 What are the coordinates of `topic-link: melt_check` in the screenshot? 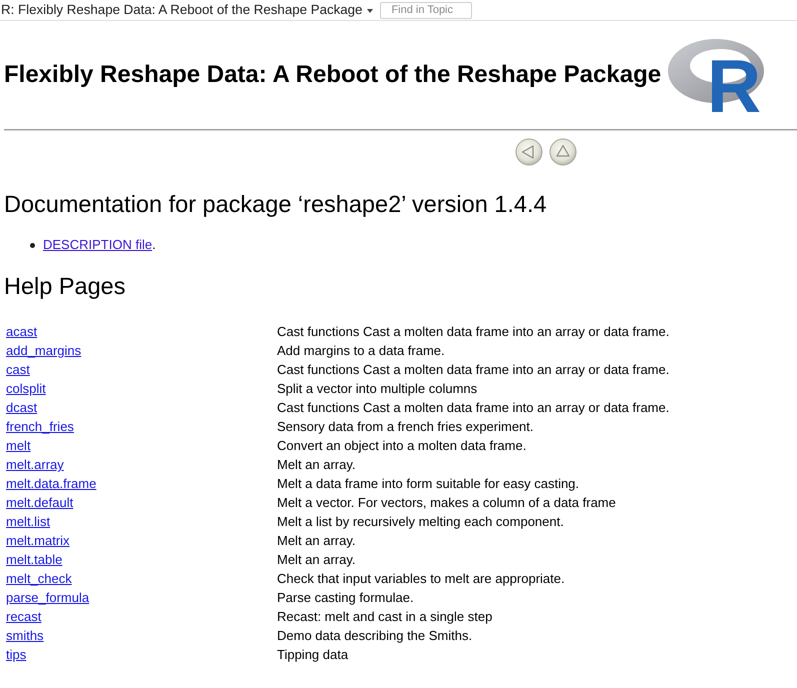 It's located at (39, 578).